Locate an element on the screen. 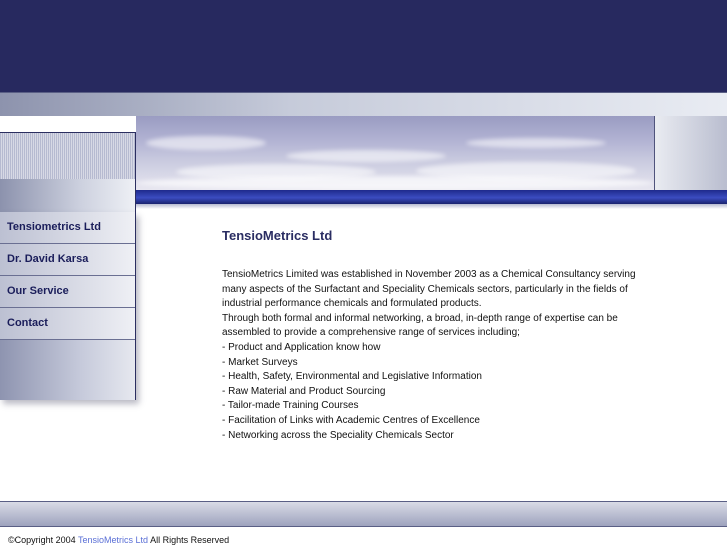 This screenshot has width=727, height=545. nav-header-block is located at coordinates (68, 195).